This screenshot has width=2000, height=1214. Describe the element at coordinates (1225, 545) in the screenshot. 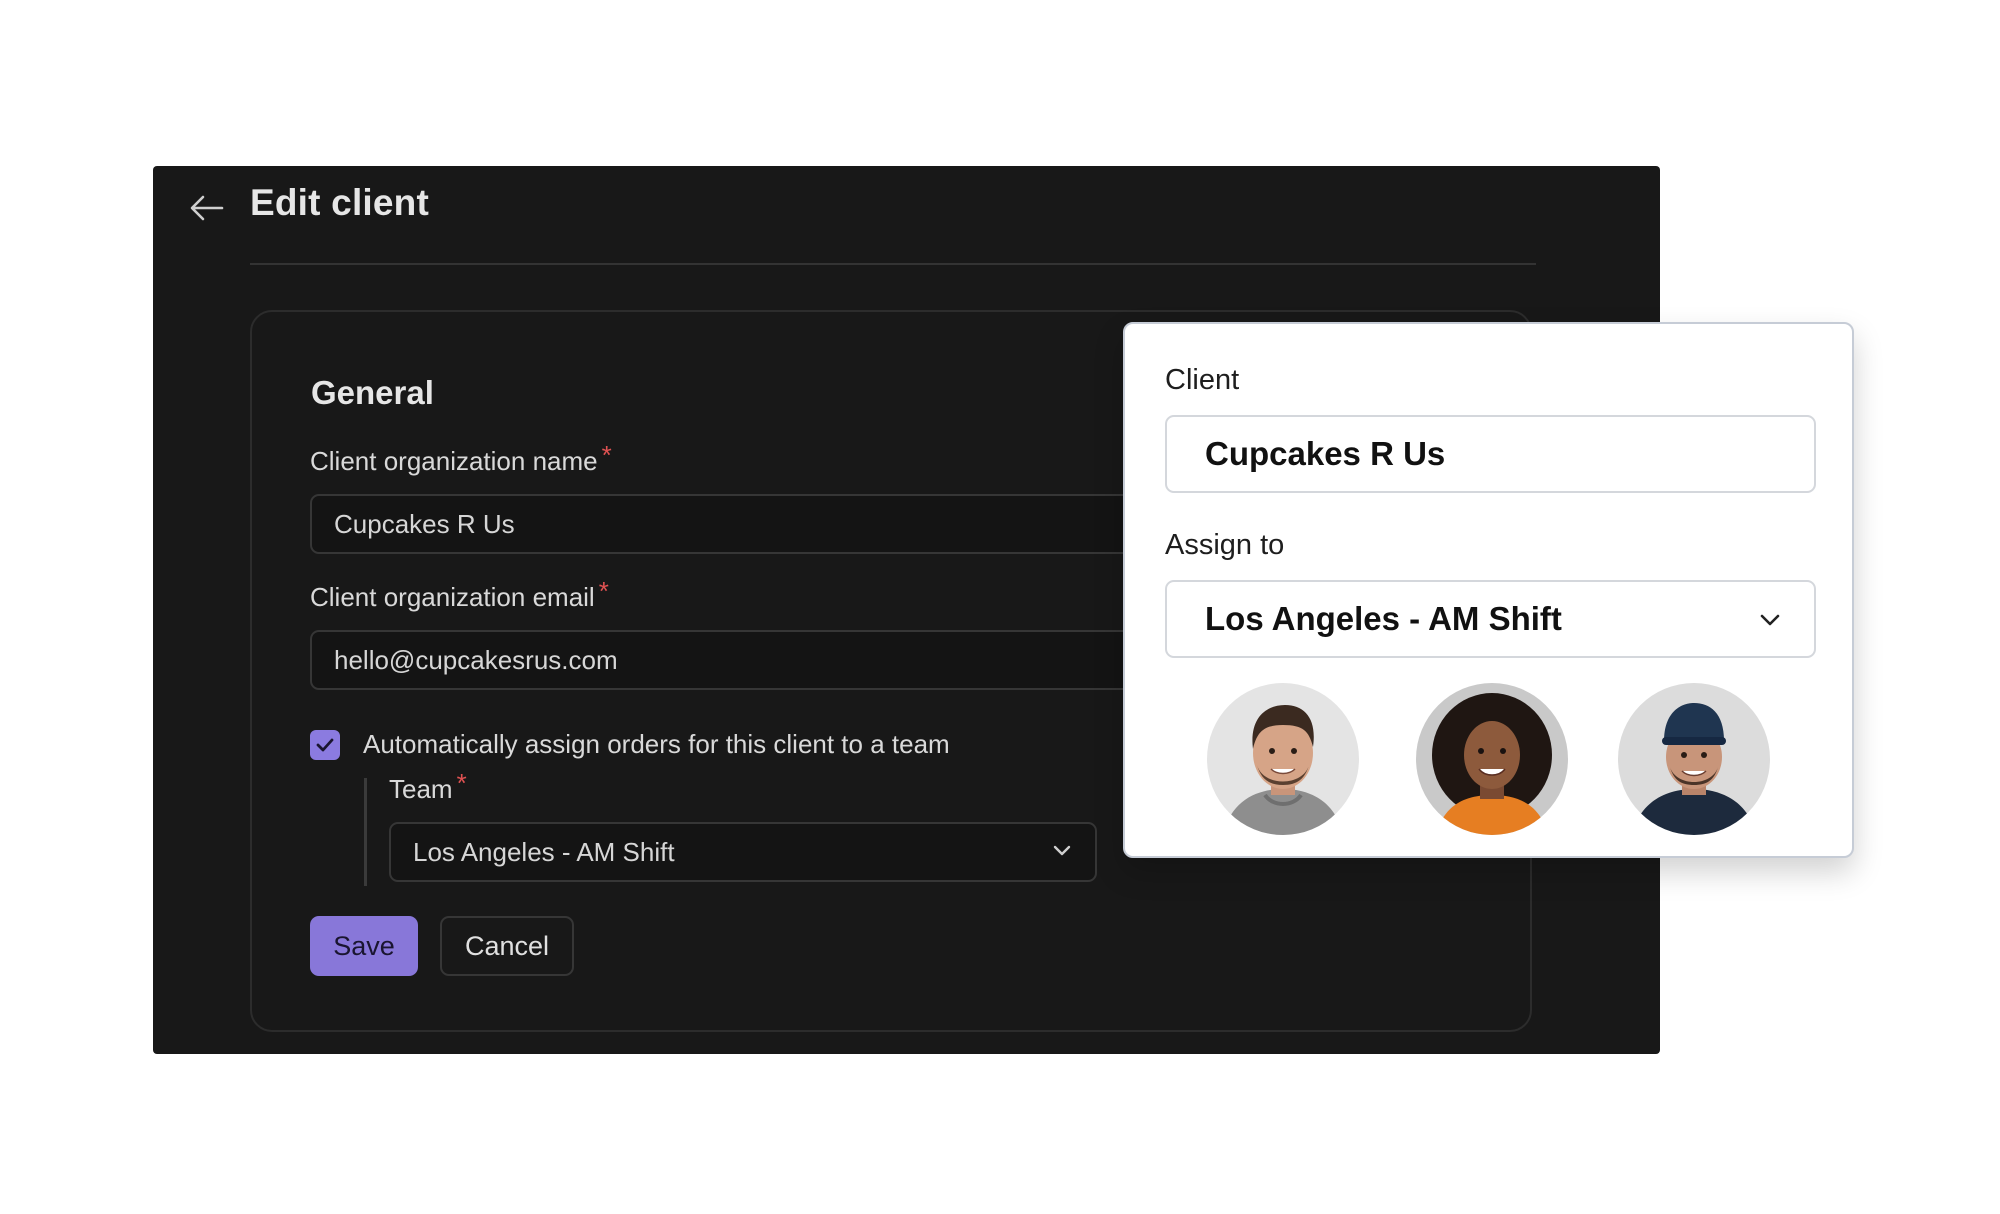

I see `popup-assign-label: Assign to` at that location.